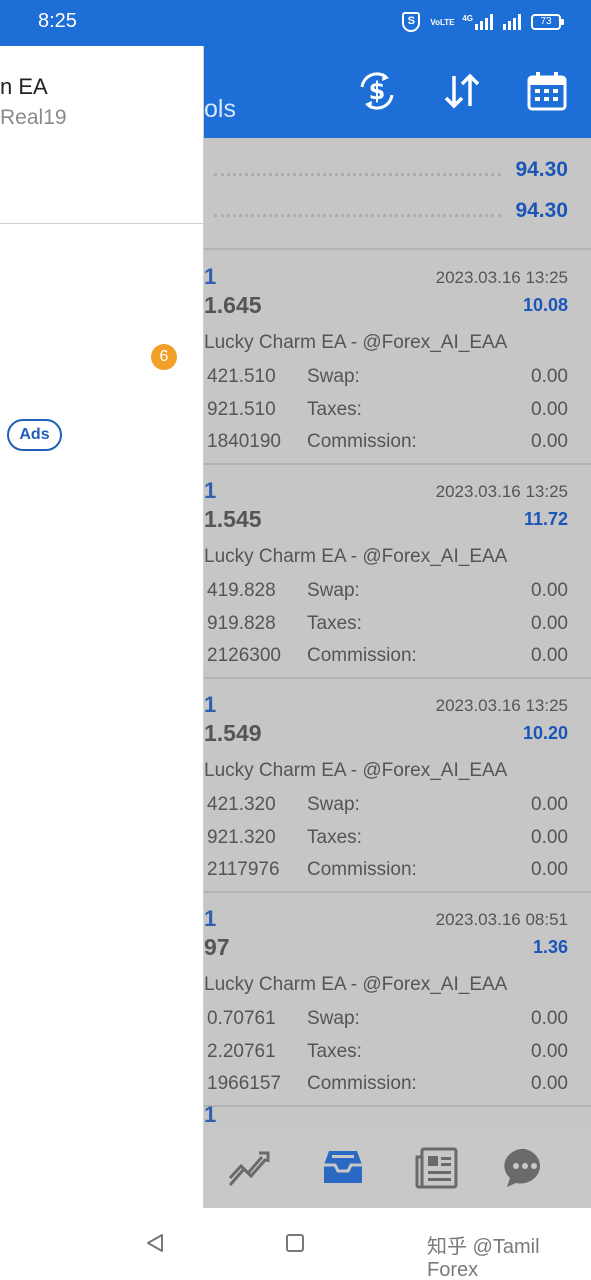 Image resolution: width=591 pixels, height=1280 pixels. What do you see at coordinates (437, 1168) in the screenshot?
I see `news-icon` at bounding box center [437, 1168].